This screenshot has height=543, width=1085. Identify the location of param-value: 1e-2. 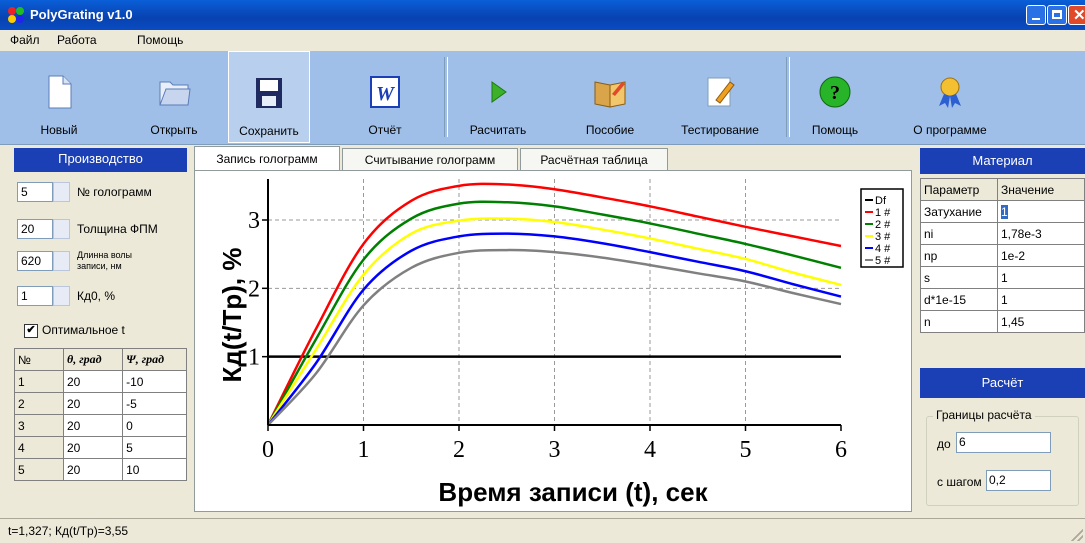
(1041, 255).